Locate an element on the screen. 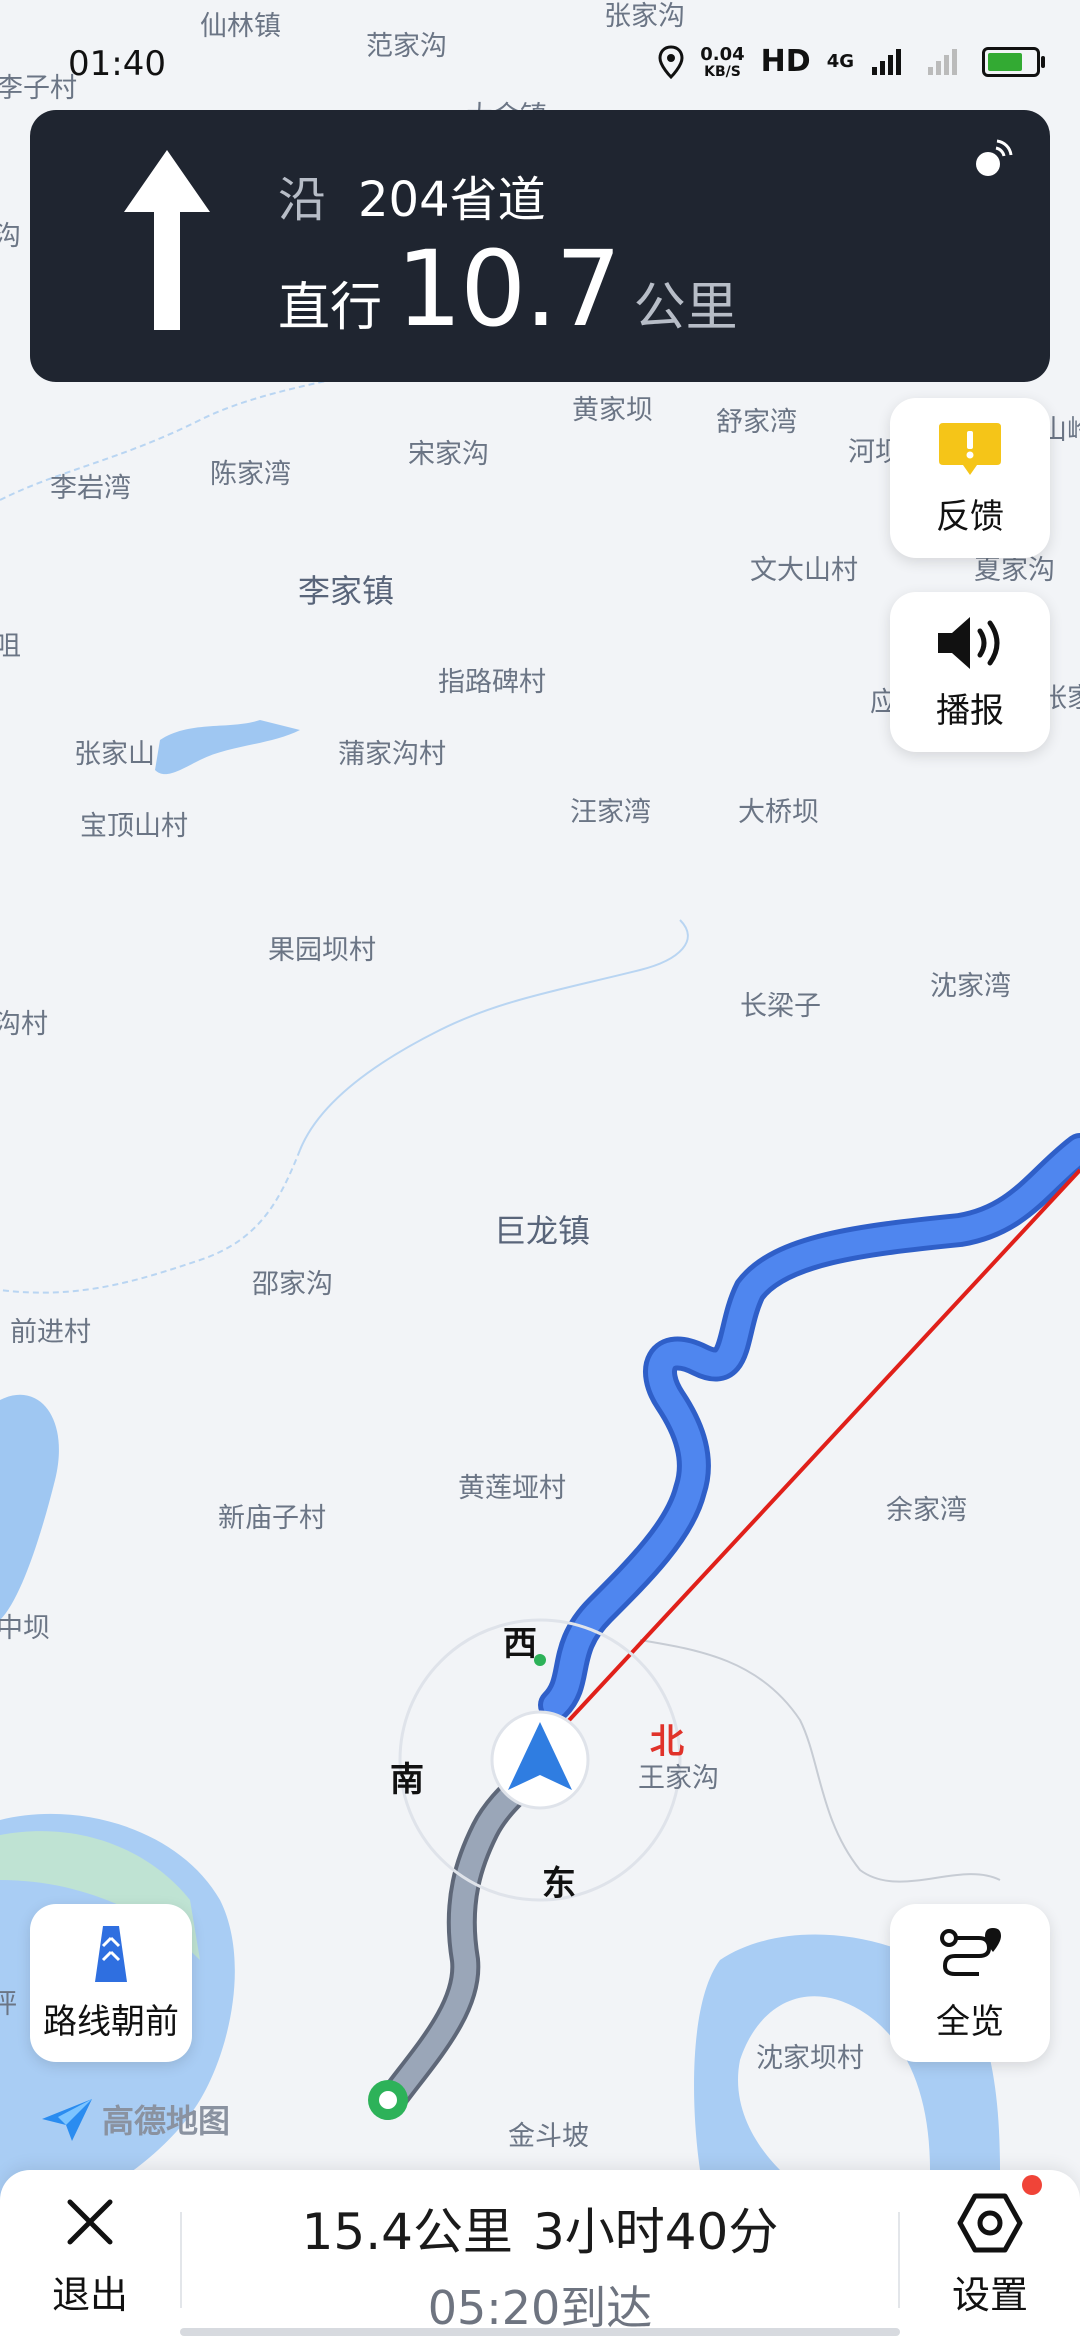 This screenshot has height=2340, width=1080. maneuver-action: 直行 is located at coordinates (330, 308).